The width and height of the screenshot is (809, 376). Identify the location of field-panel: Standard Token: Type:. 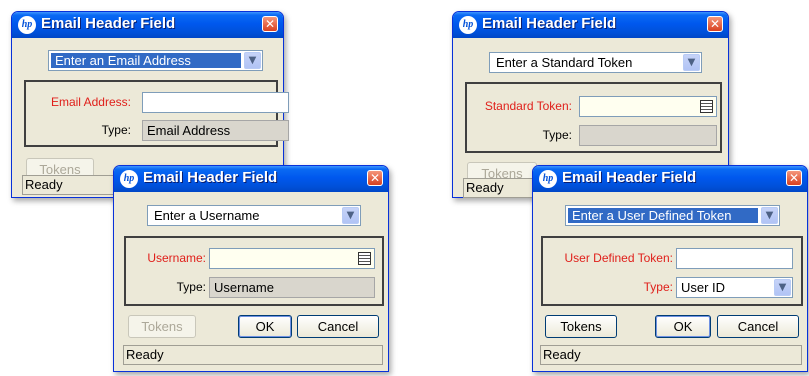
(593, 117).